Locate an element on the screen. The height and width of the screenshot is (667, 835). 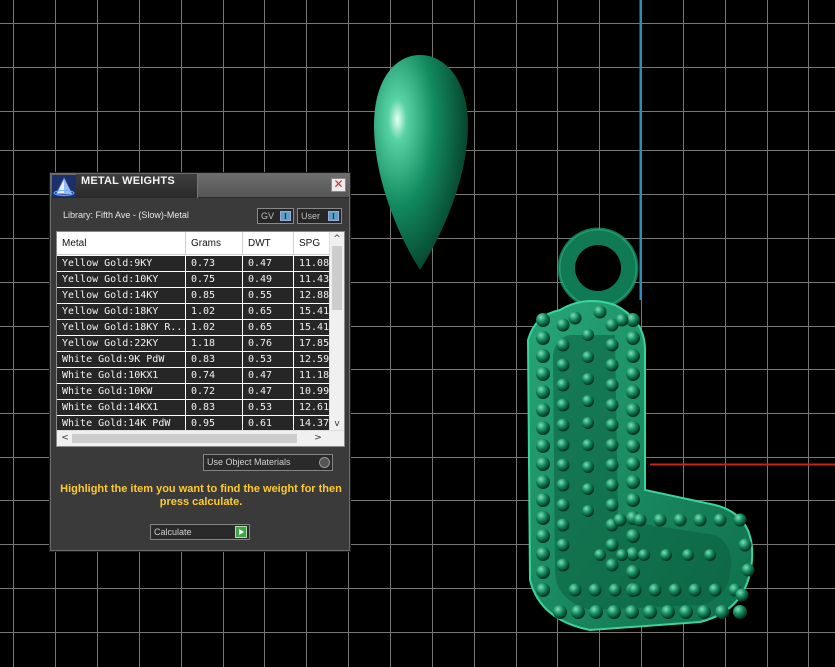
cell-metal: White Gold:10KW is located at coordinates (121, 391).